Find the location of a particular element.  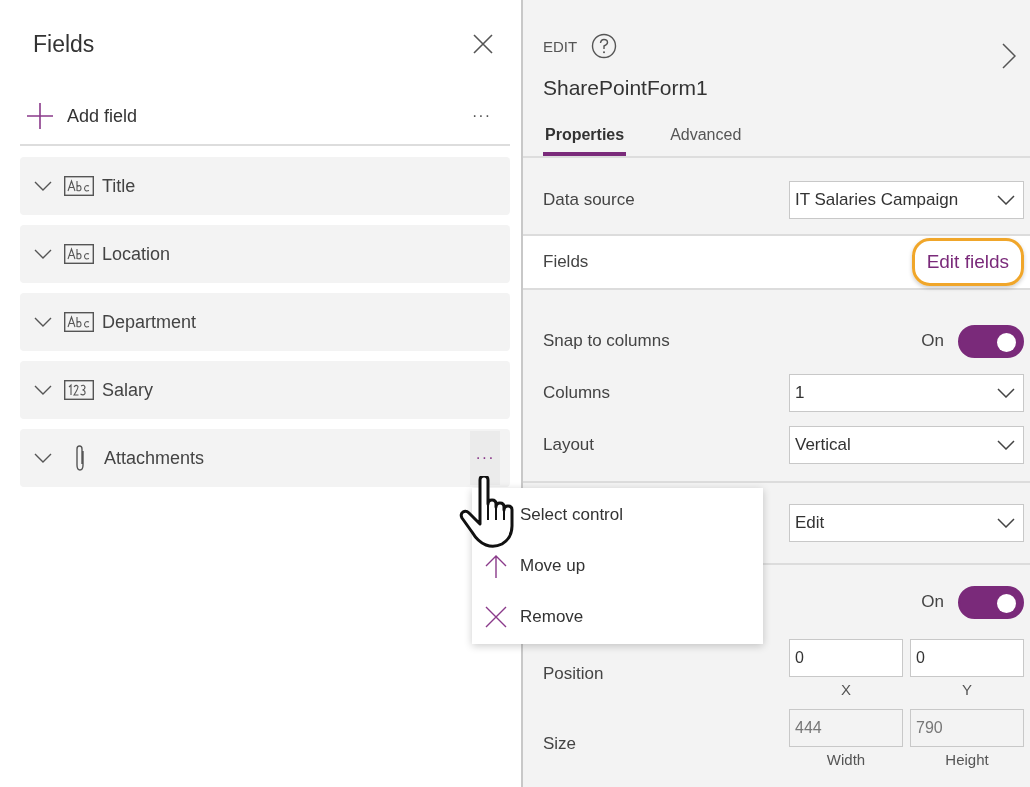

field-card: Title is located at coordinates (265, 186).